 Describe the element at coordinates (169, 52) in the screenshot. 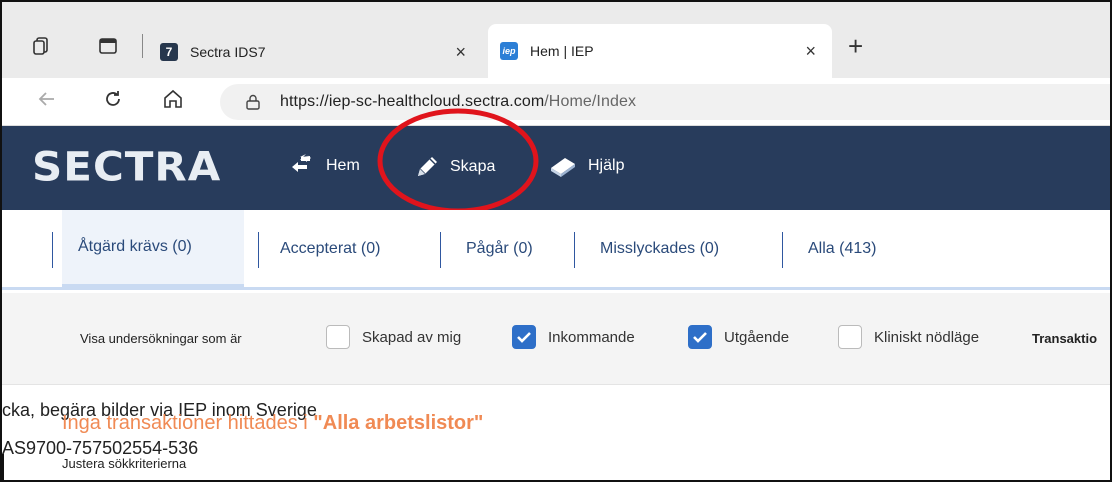

I see `sectra-ids7-favicon-icon: 7` at that location.